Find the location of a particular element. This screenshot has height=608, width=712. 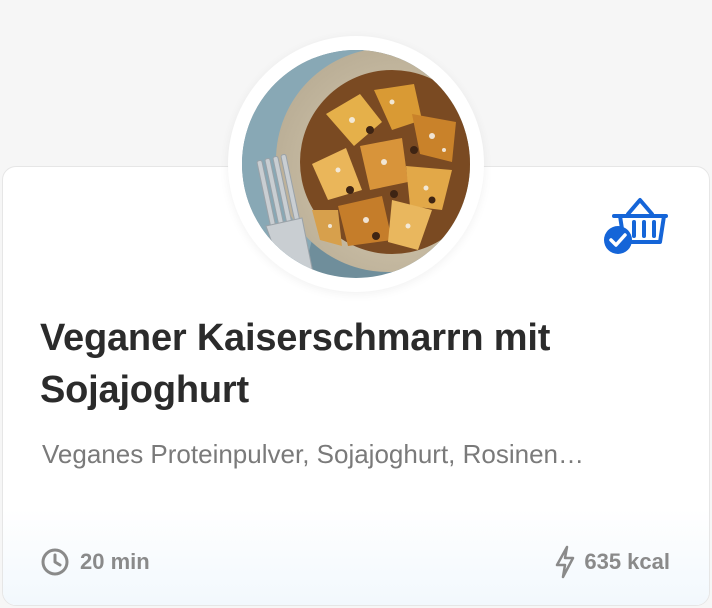

energy-value: 635 kcal is located at coordinates (627, 561).